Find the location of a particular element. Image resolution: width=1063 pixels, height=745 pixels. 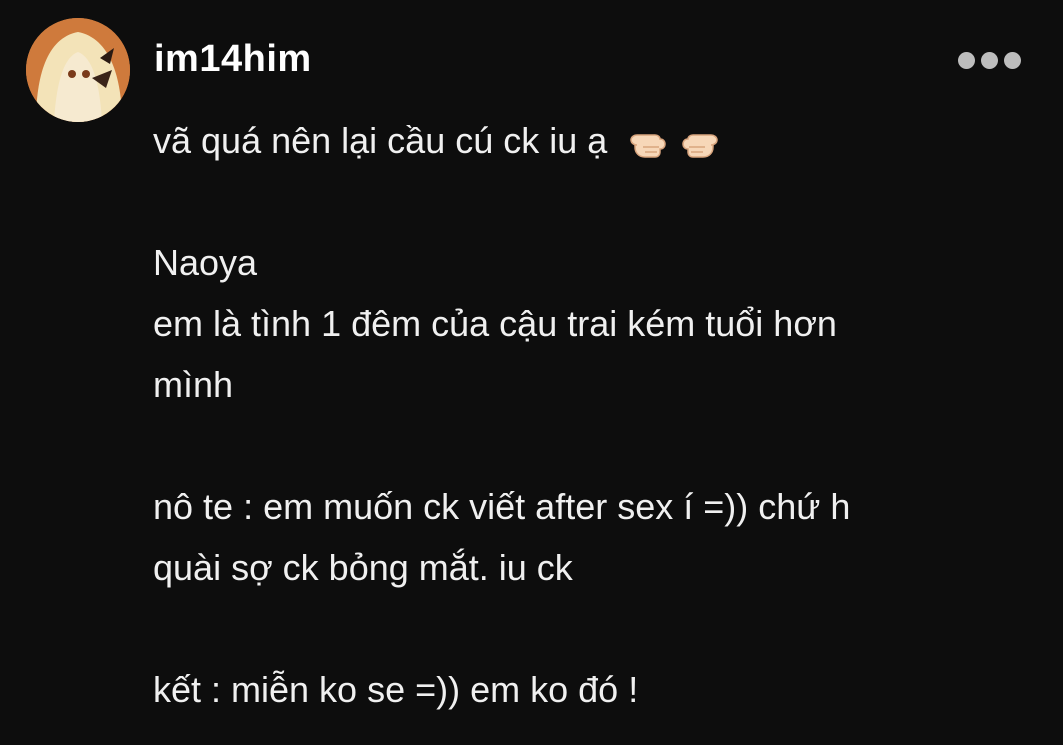

username: im14him is located at coordinates (233, 59).